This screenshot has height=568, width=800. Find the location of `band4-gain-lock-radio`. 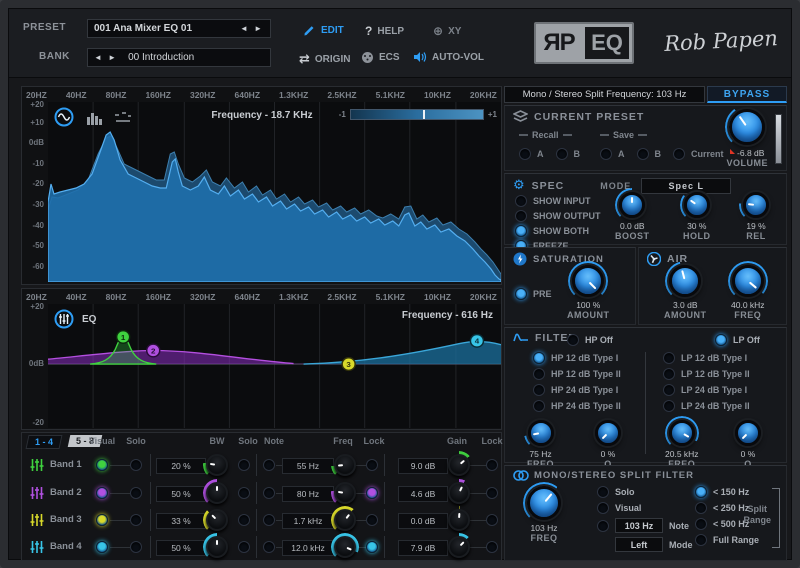

band4-gain-lock-radio is located at coordinates (492, 547).